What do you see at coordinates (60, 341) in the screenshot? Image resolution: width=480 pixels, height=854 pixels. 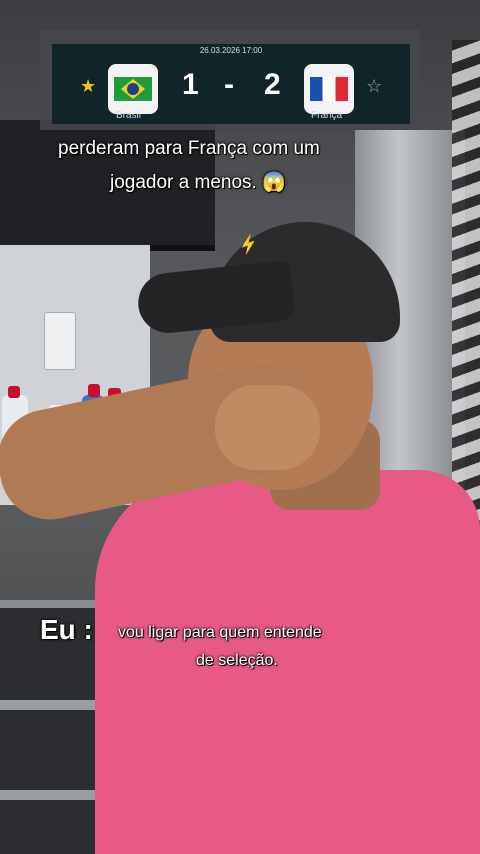 I see `wall-socket` at bounding box center [60, 341].